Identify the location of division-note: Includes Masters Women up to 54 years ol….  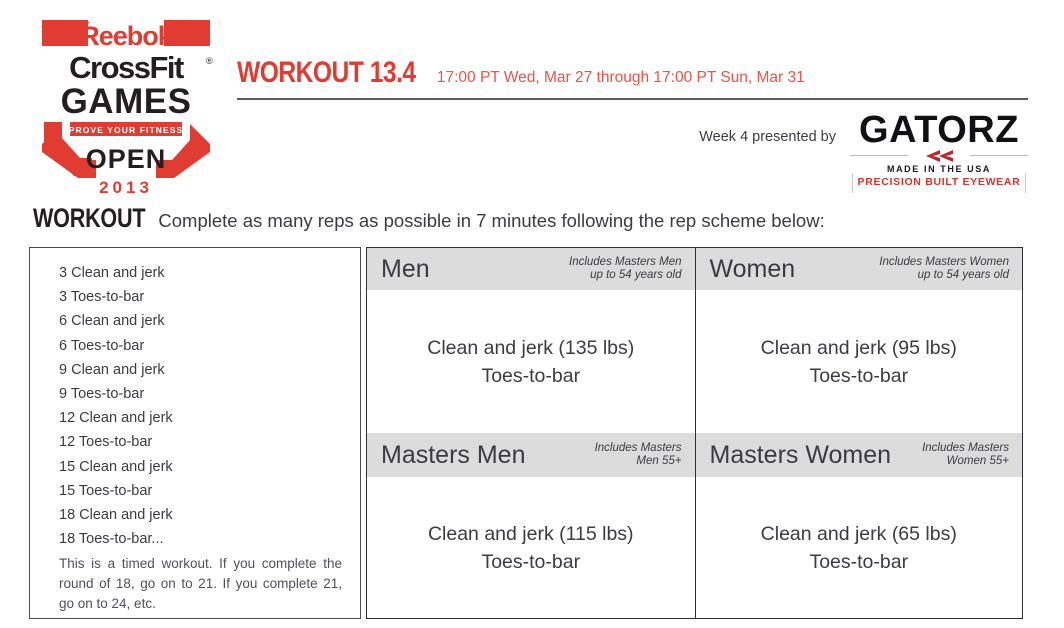
(944, 269).